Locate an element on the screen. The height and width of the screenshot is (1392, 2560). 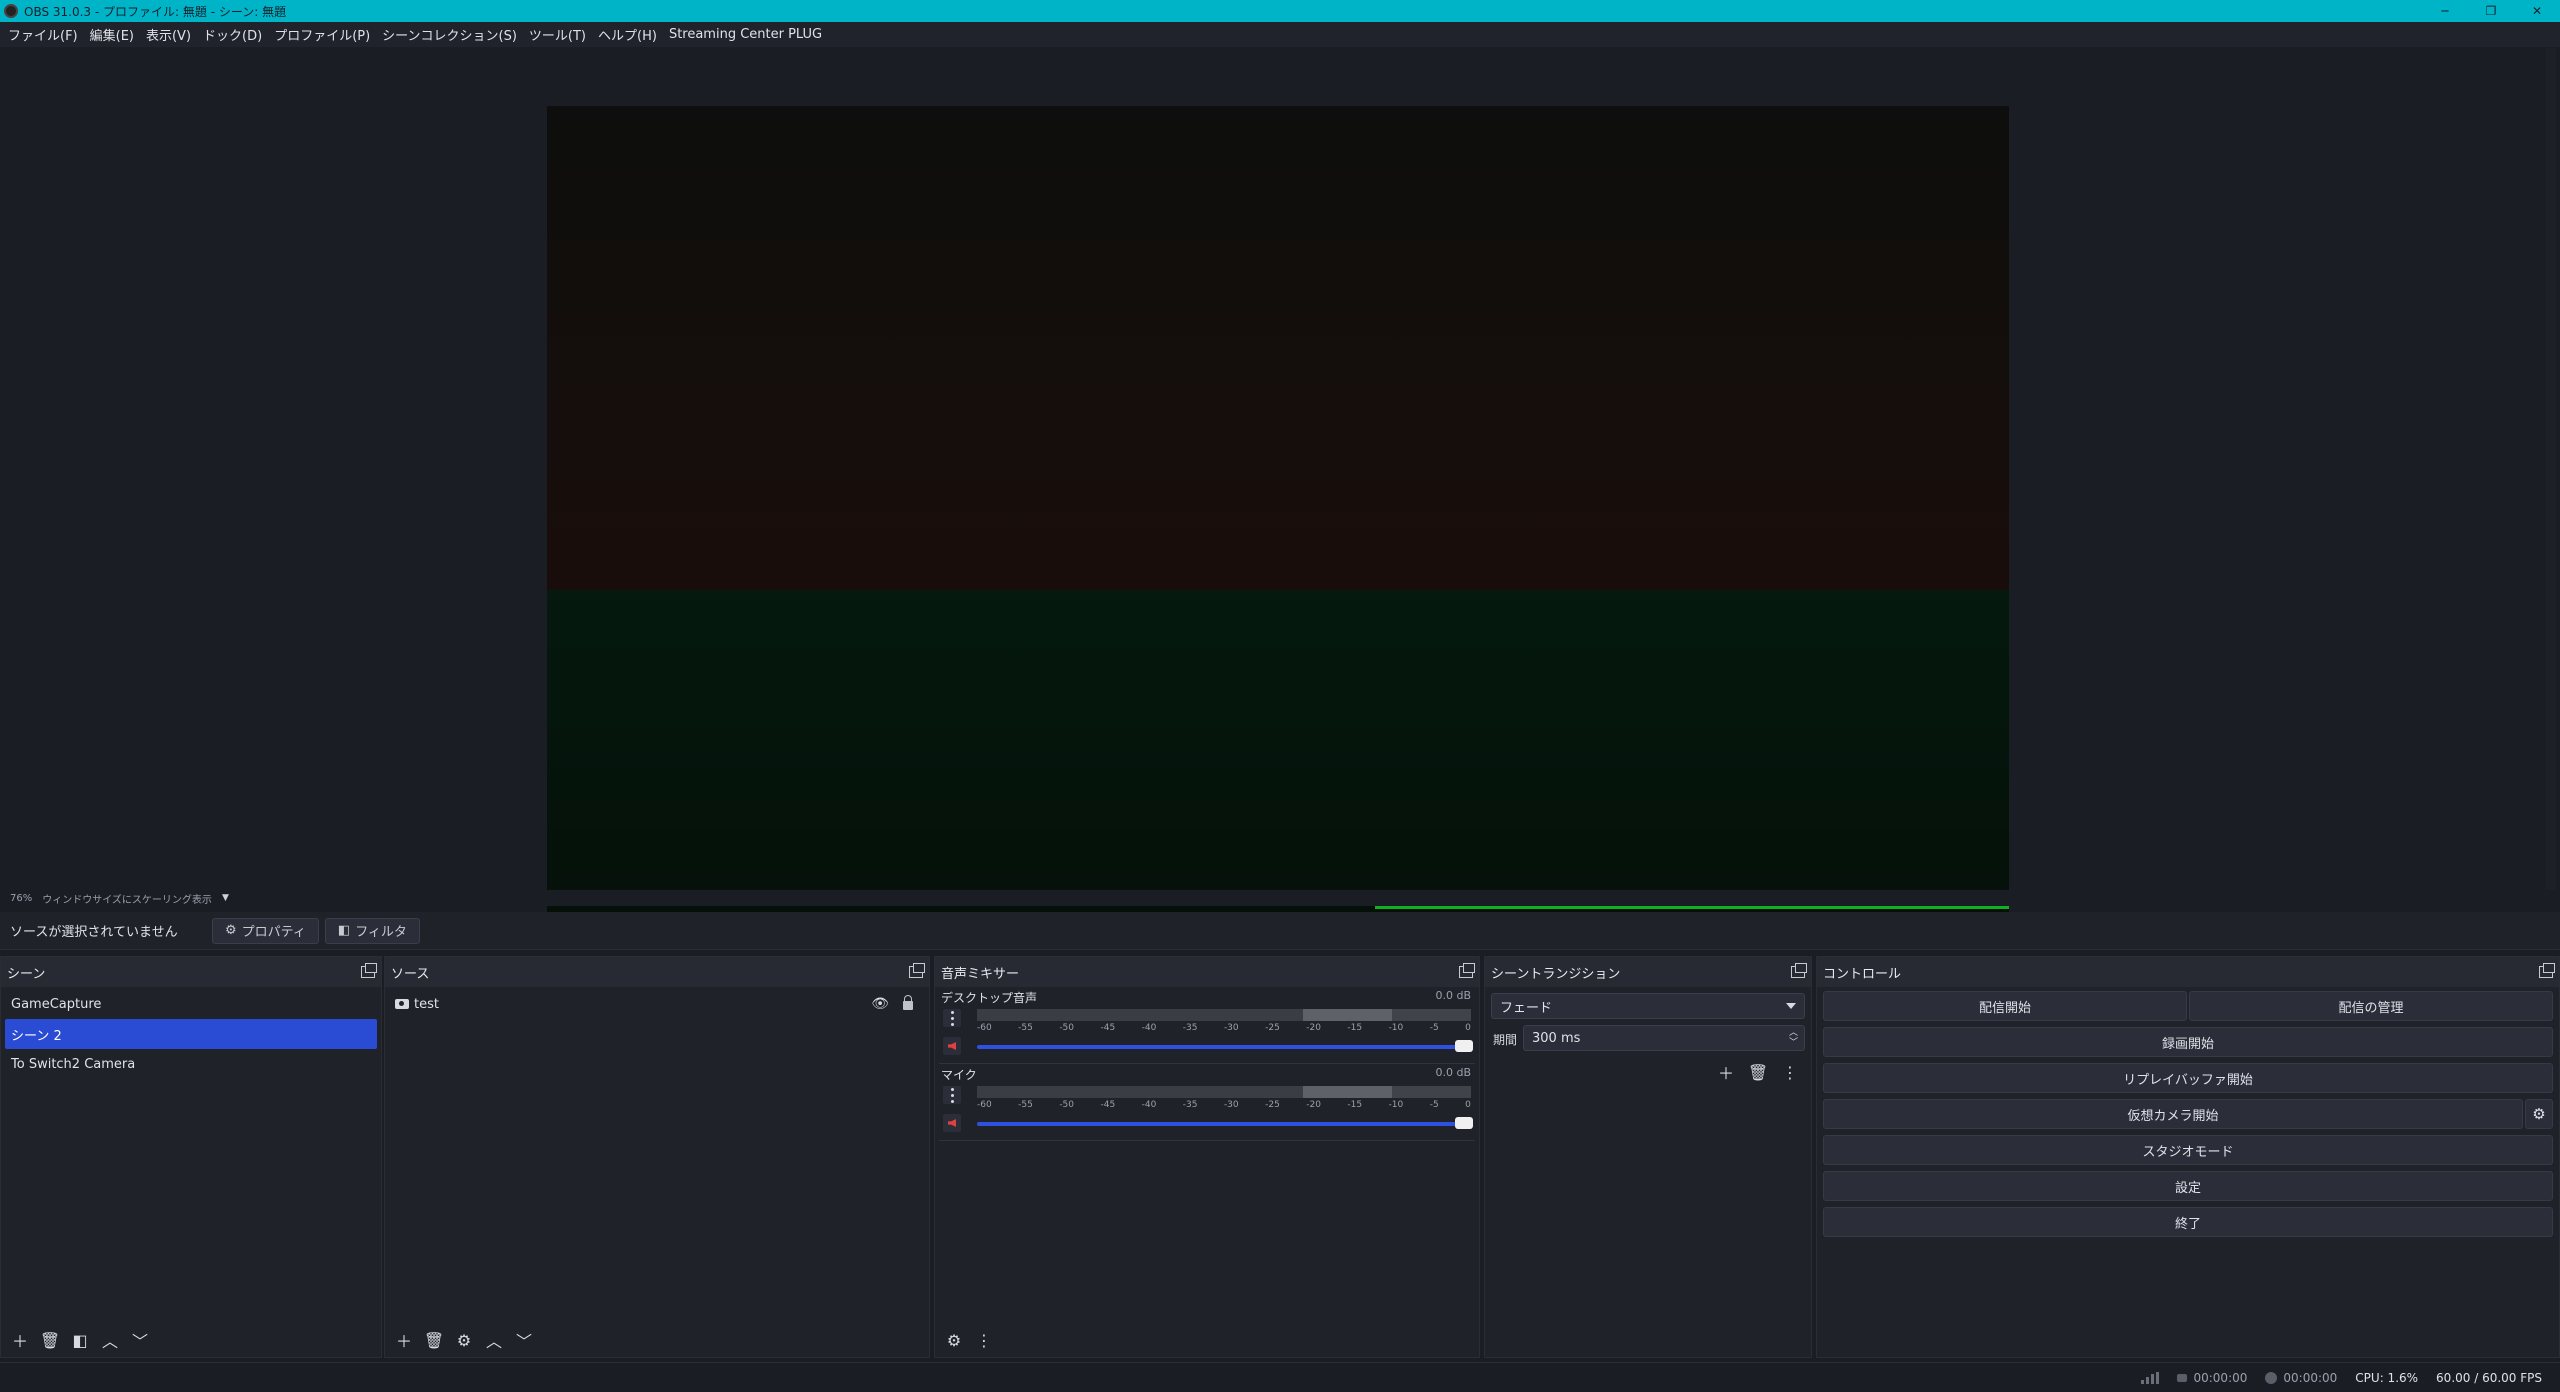
start-recording-button: 録画開始 is located at coordinates (2188, 1042).